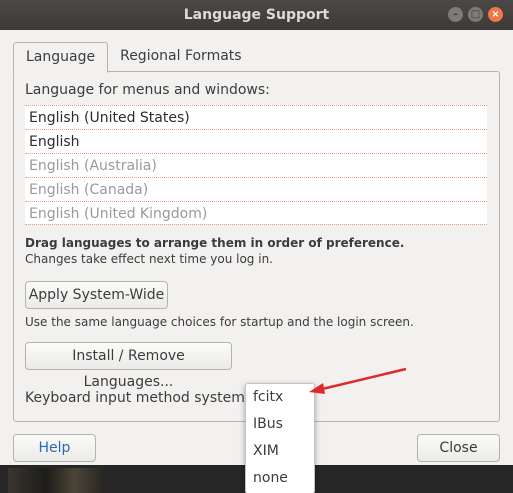  I want to click on dropdown-option-none: none, so click(280, 478).